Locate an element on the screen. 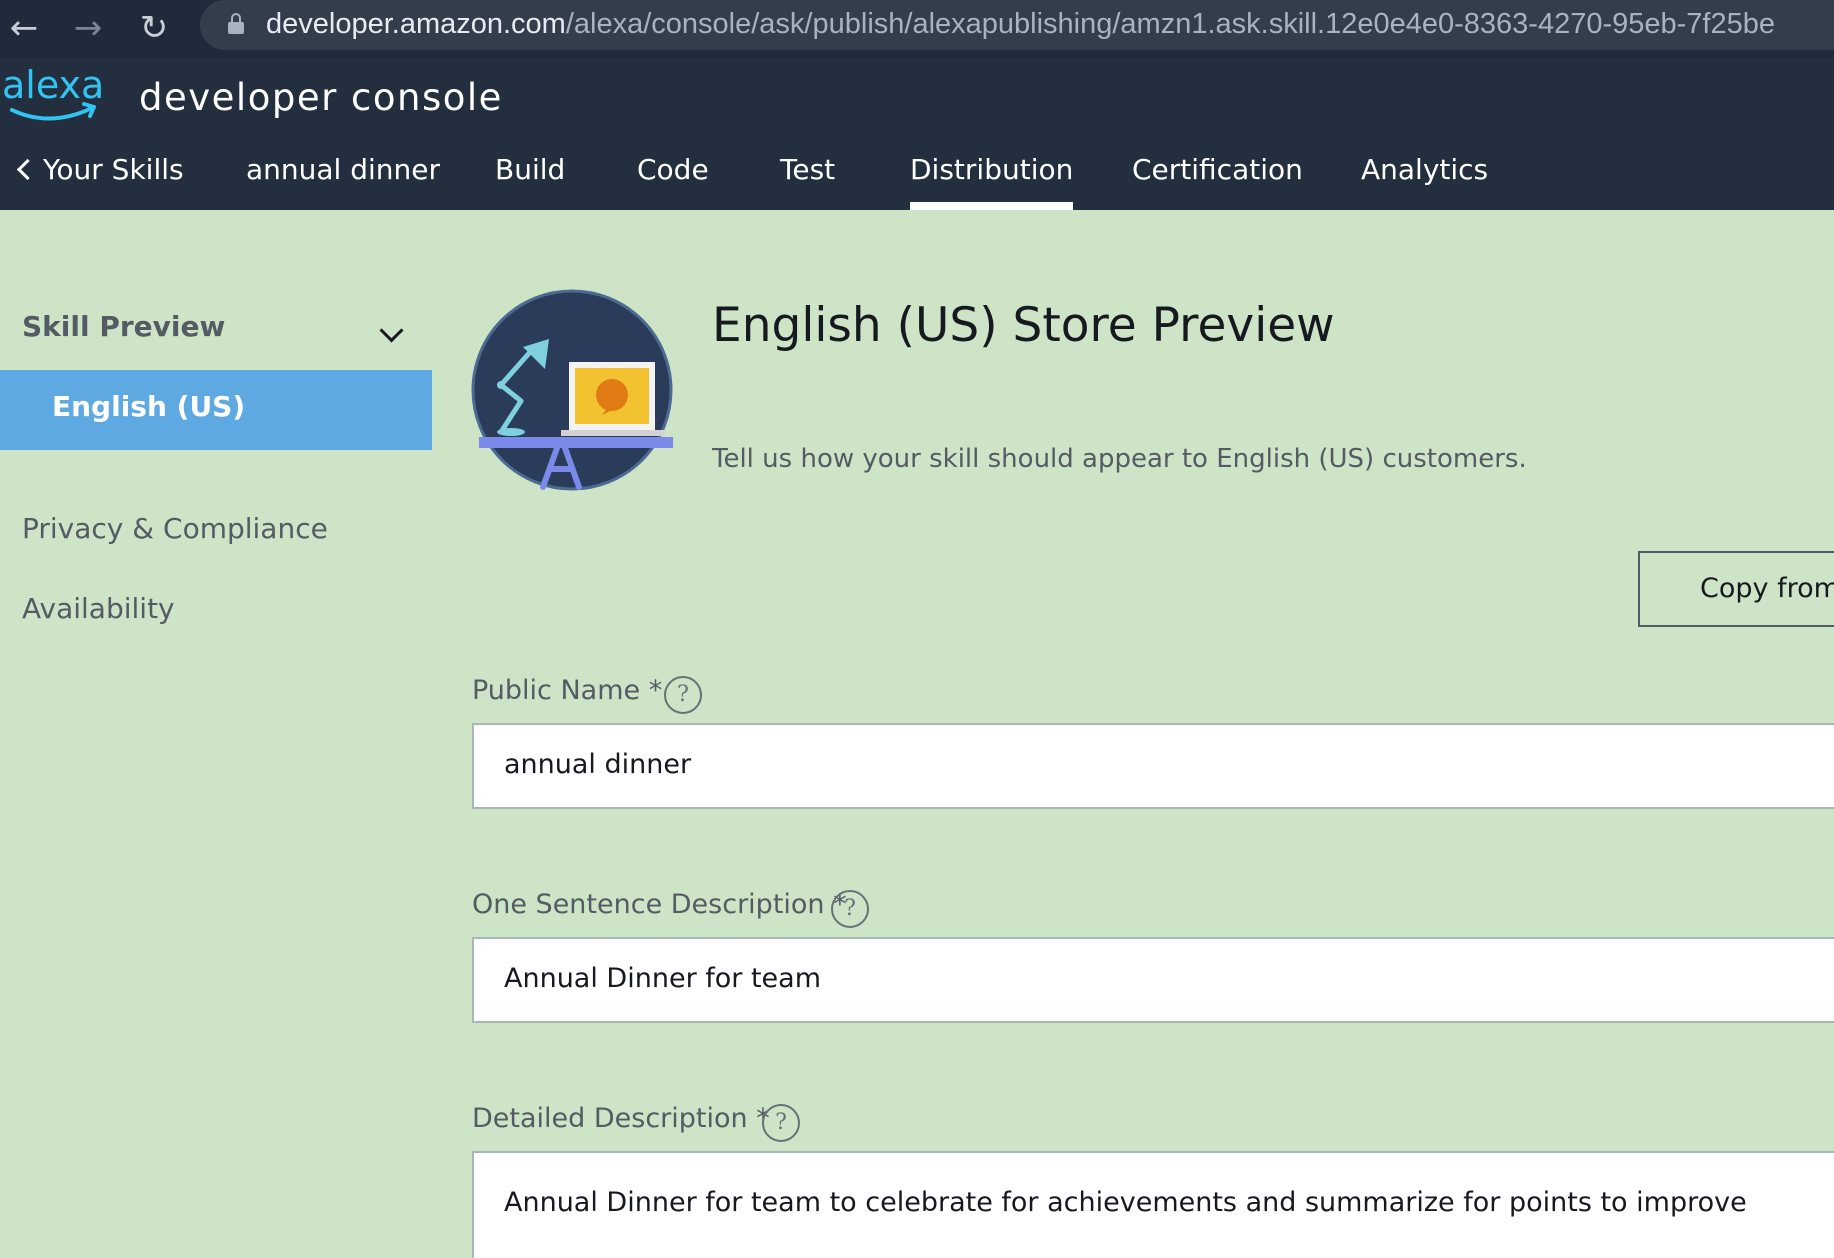 The image size is (1834, 1258). copy-from-button-label: Copy from is located at coordinates (1767, 588).